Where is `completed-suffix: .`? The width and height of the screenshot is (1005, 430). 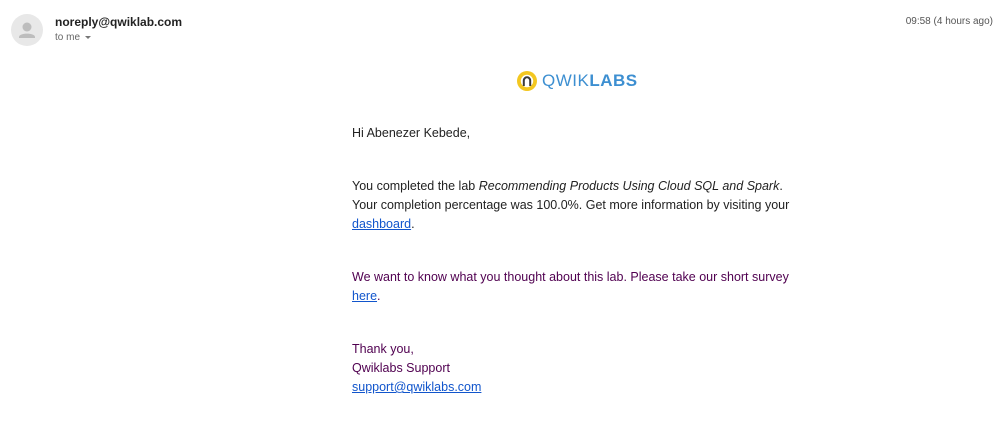
completed-suffix: . is located at coordinates (781, 186).